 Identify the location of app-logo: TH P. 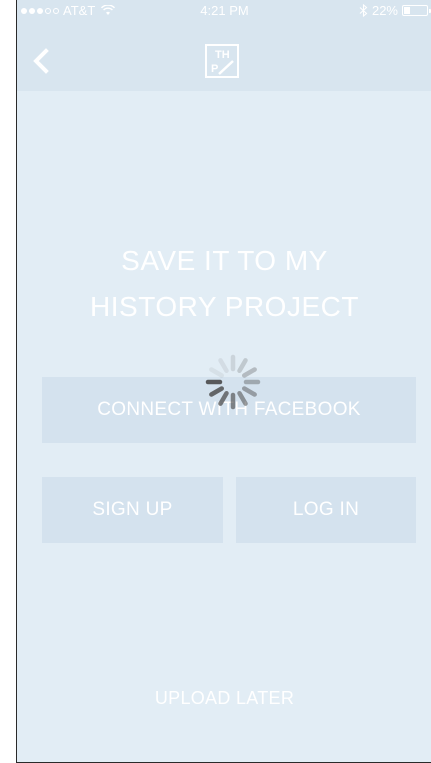
(222, 61).